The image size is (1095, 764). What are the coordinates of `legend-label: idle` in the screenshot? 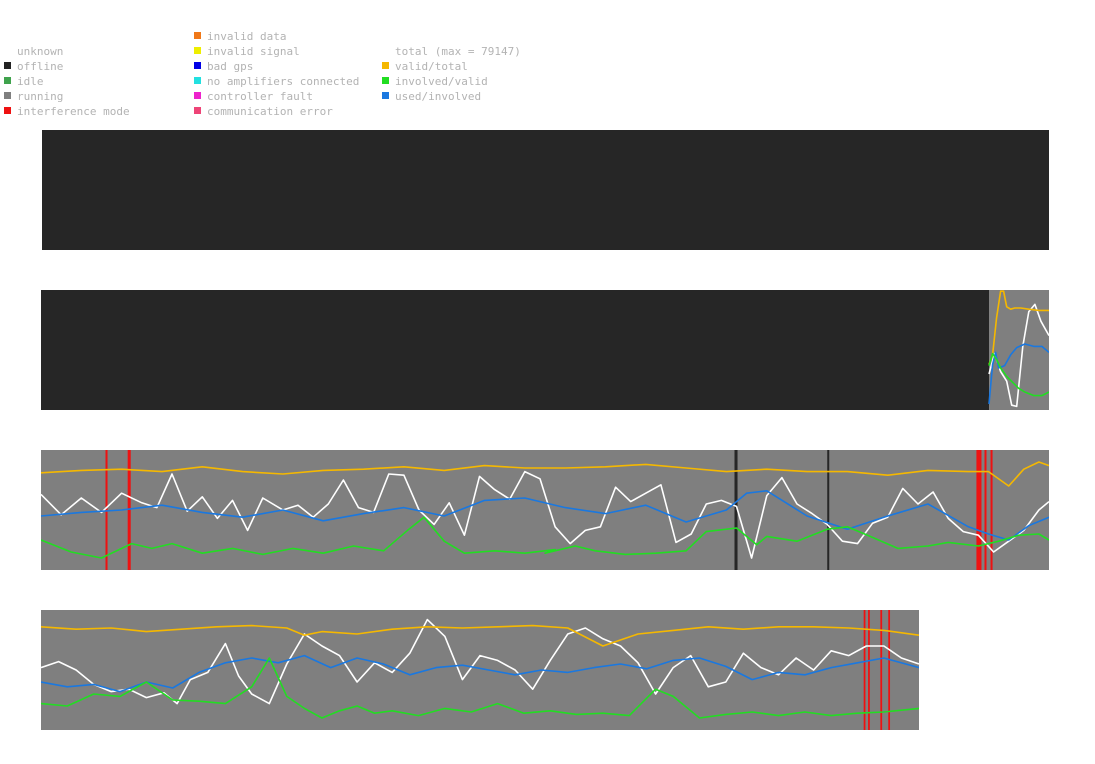 It's located at (30, 81).